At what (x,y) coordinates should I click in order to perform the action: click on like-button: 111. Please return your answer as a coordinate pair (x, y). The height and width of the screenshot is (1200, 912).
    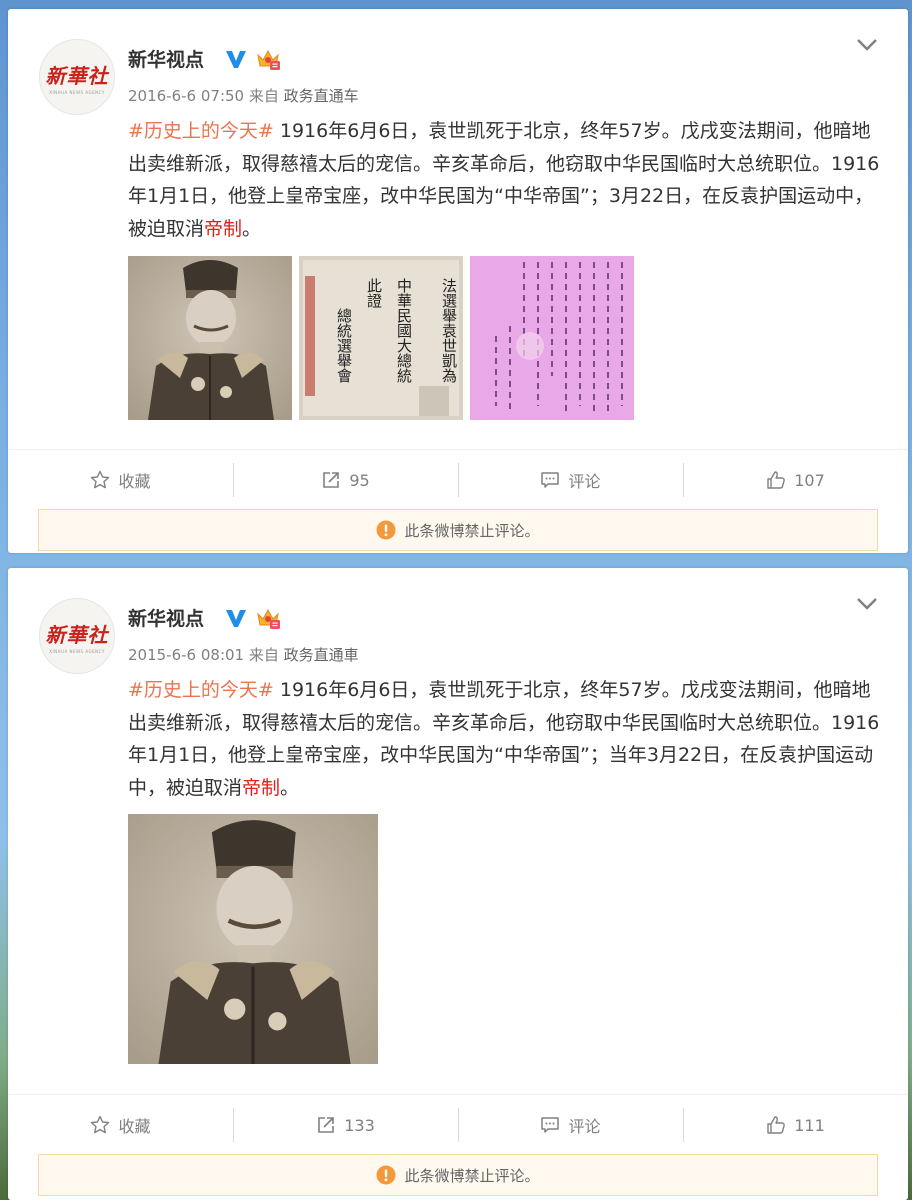
    Looking at the image, I should click on (795, 1125).